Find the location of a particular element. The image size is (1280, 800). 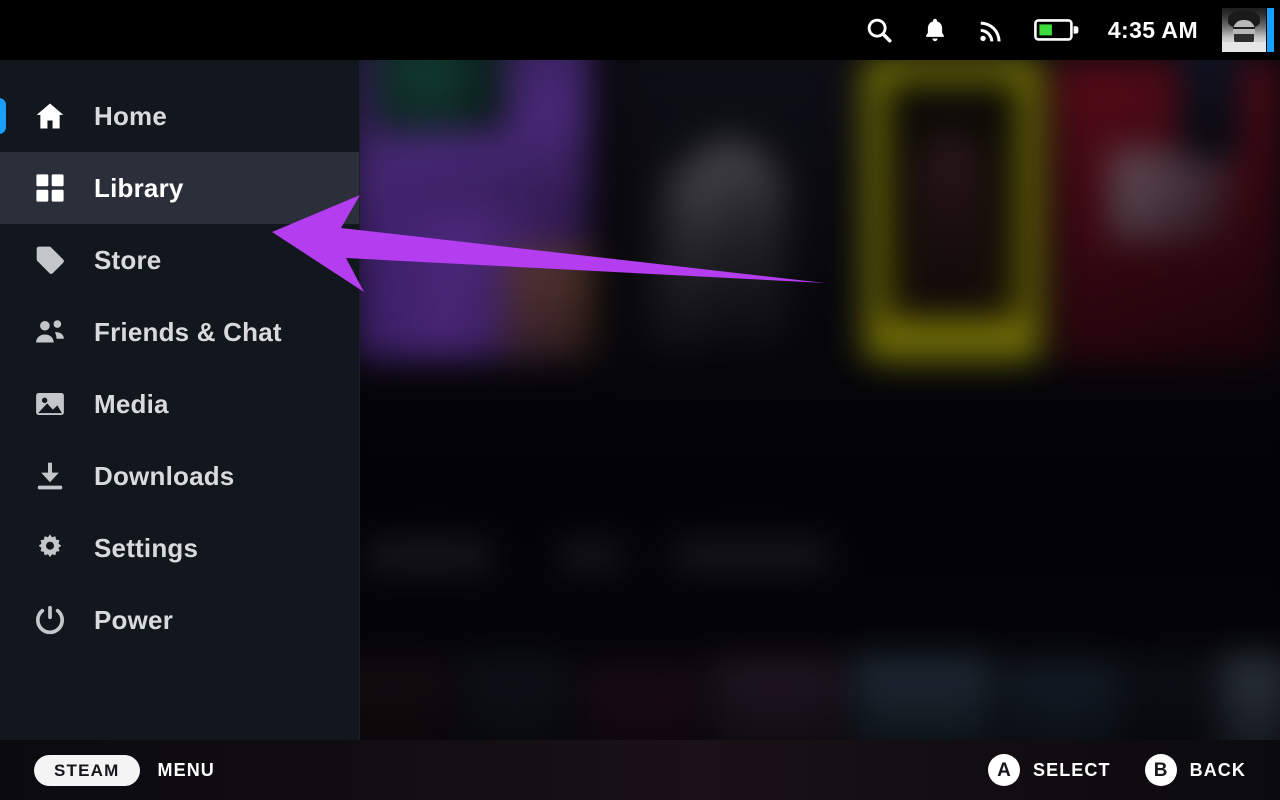

sidebar-item-home: Home is located at coordinates (179, 116).